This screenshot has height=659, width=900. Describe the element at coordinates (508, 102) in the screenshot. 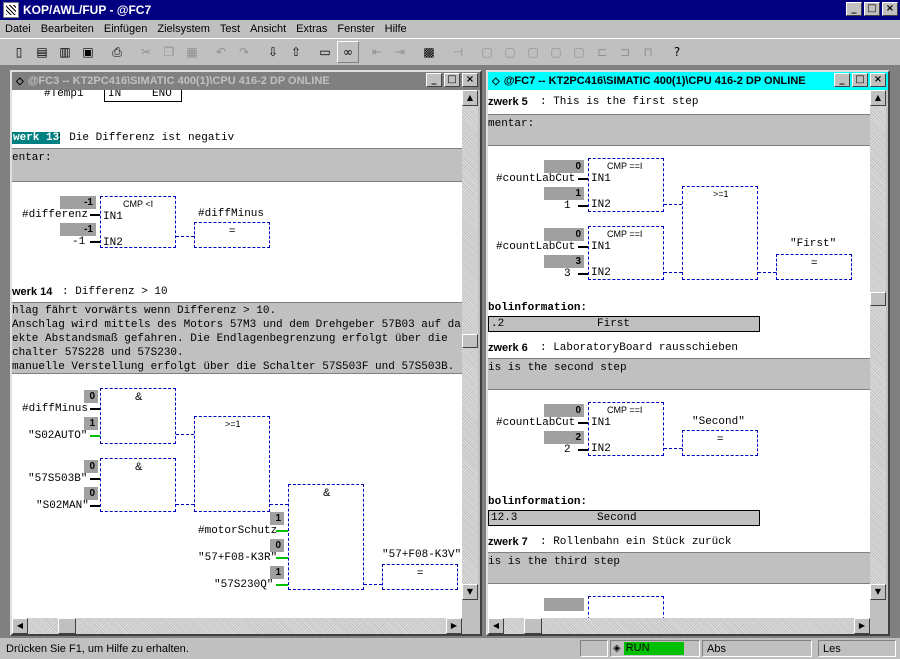

I see `network-5-label: zwerk 5` at that location.